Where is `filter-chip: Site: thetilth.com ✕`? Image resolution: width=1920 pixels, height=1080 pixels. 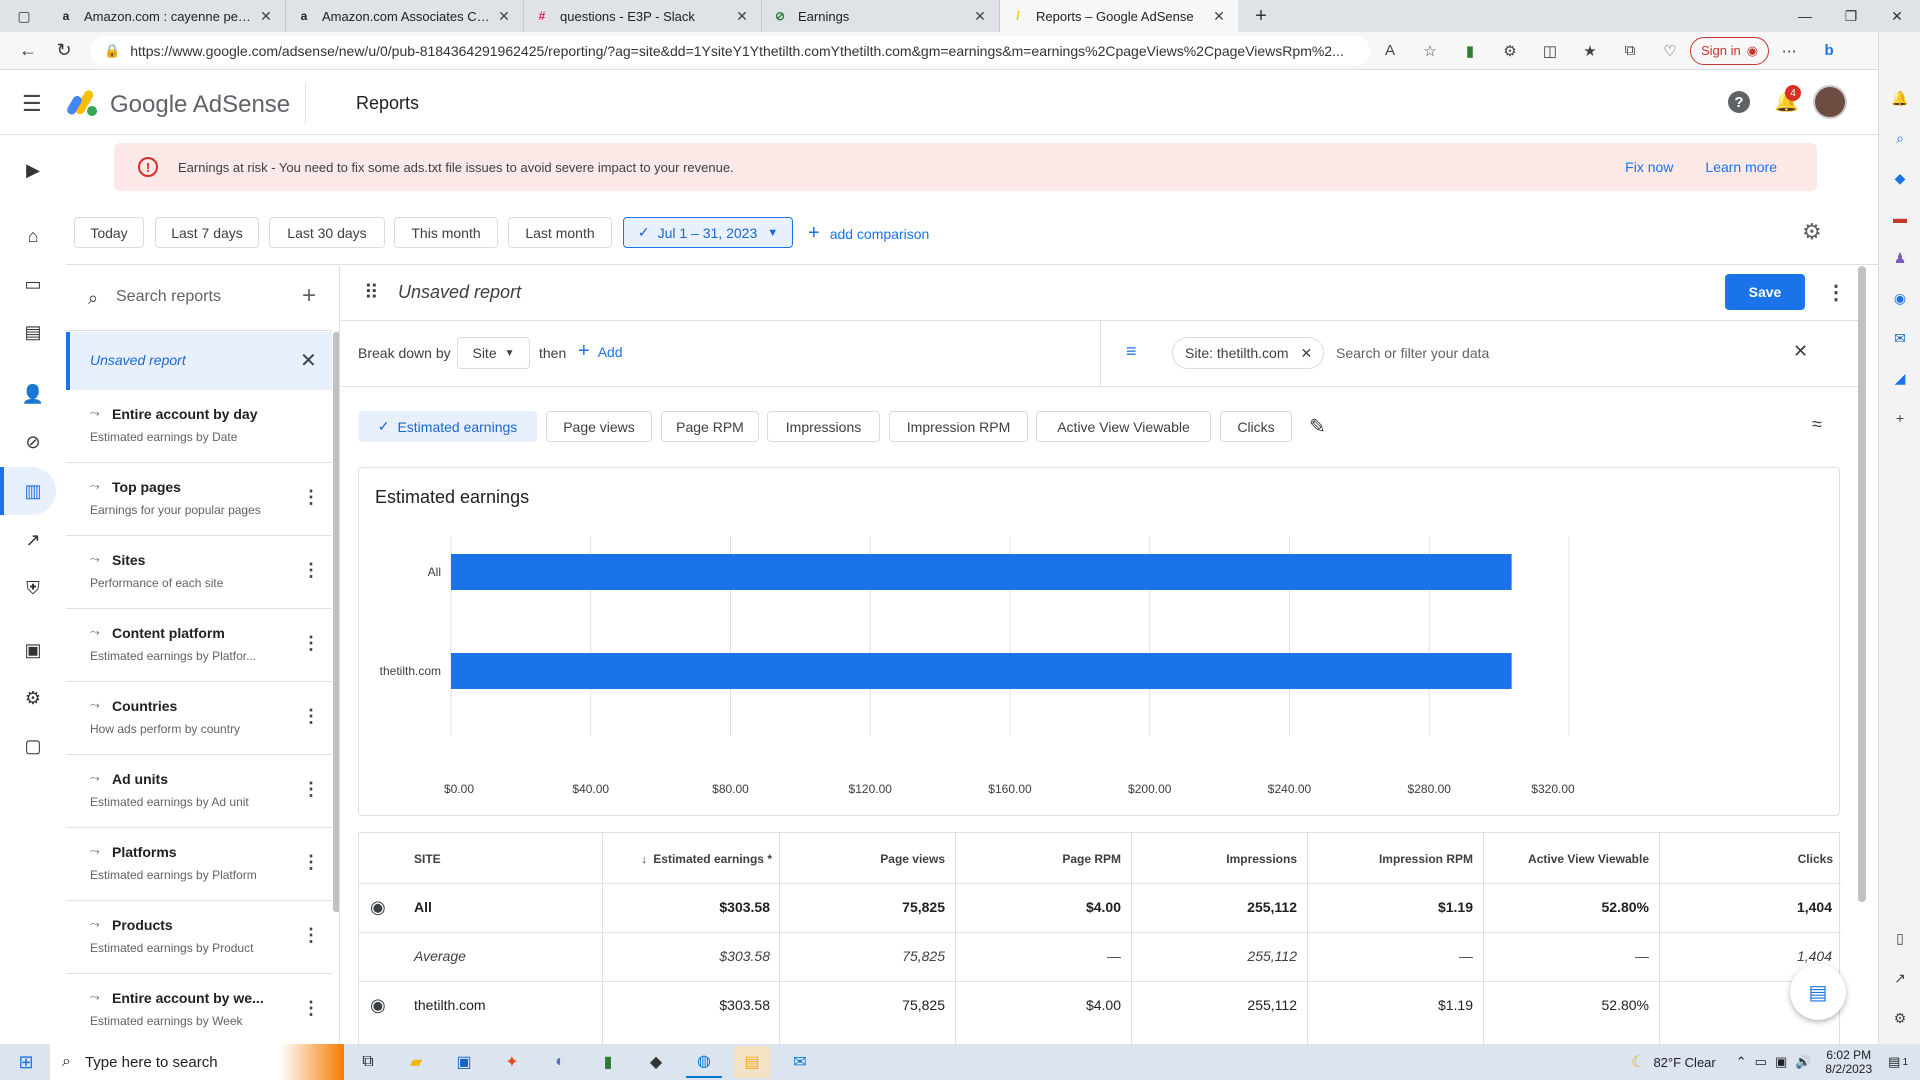
filter-chip: Site: thetilth.com ✕ is located at coordinates (1248, 353).